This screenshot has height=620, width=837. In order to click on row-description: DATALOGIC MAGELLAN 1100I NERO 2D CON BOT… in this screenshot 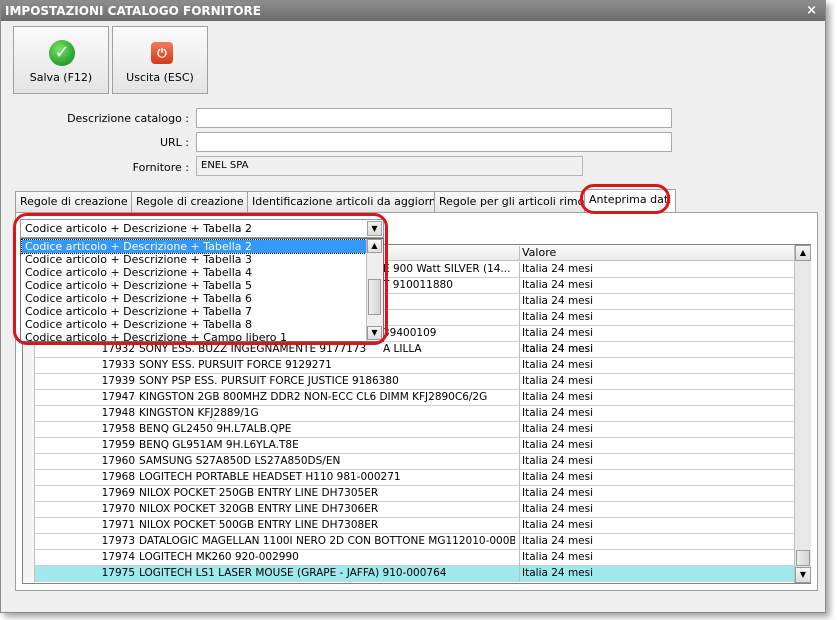, I will do `click(327, 541)`.